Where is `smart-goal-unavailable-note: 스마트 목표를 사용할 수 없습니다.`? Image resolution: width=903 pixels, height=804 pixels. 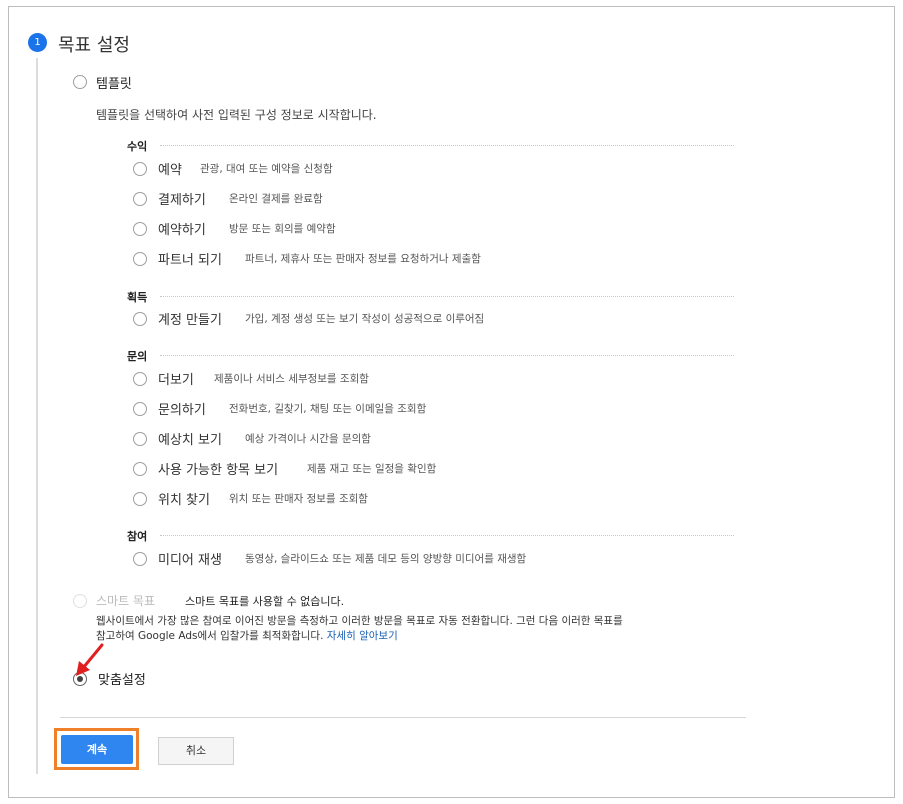 smart-goal-unavailable-note: 스마트 목표를 사용할 수 없습니다. is located at coordinates (265, 601).